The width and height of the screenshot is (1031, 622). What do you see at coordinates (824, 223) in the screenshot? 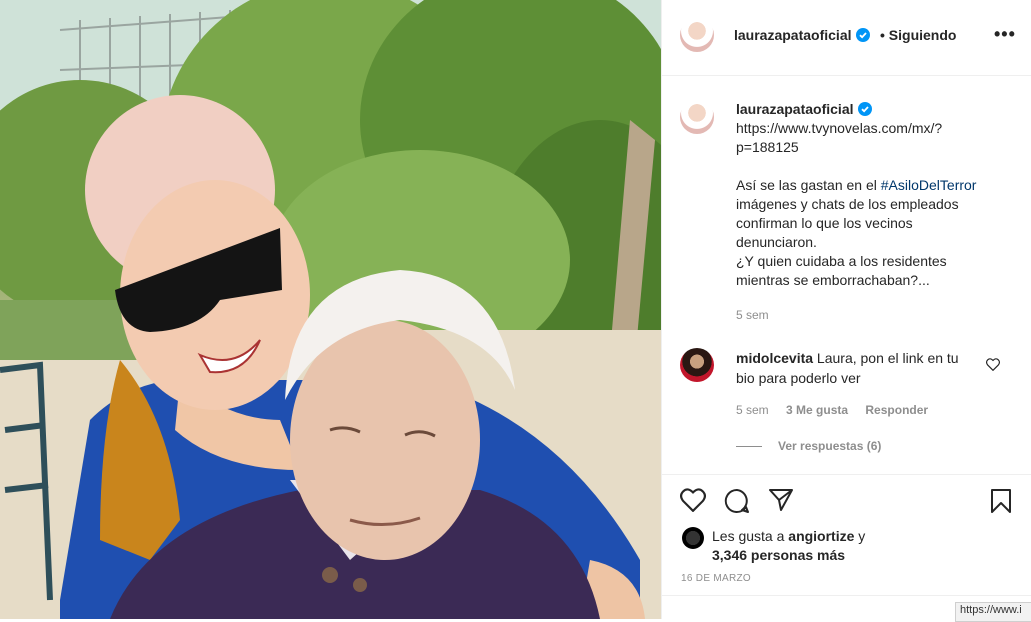
I see `caption-line: confirman lo que los vecinos` at bounding box center [824, 223].